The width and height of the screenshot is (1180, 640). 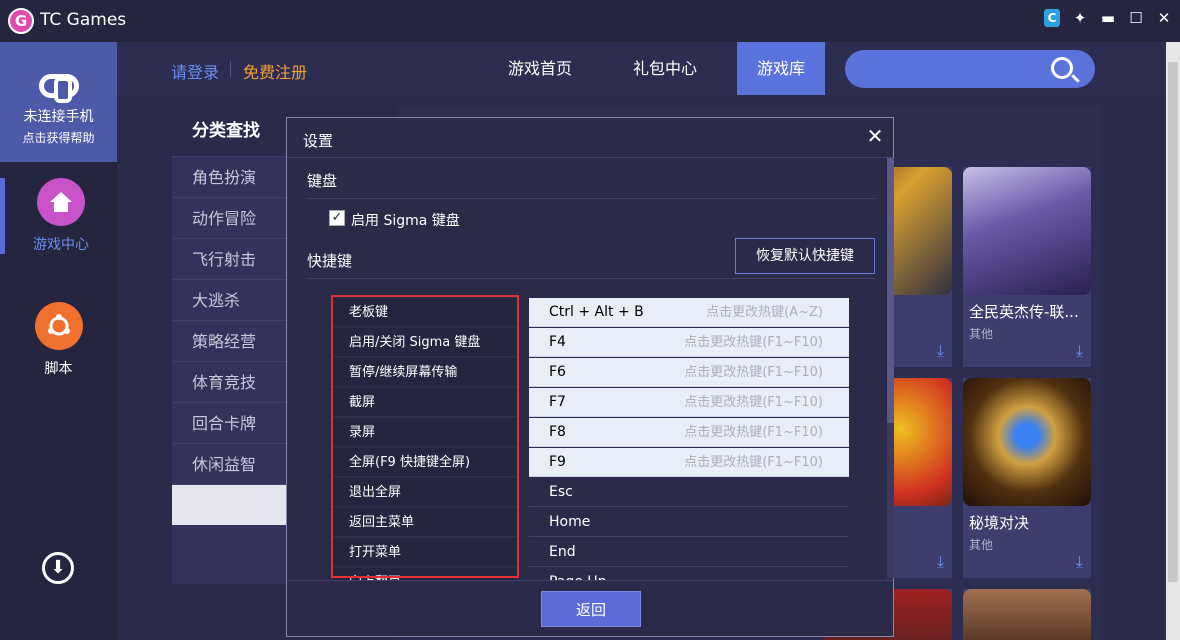 I want to click on sidebar-item-script: 脚本, so click(x=58, y=340).